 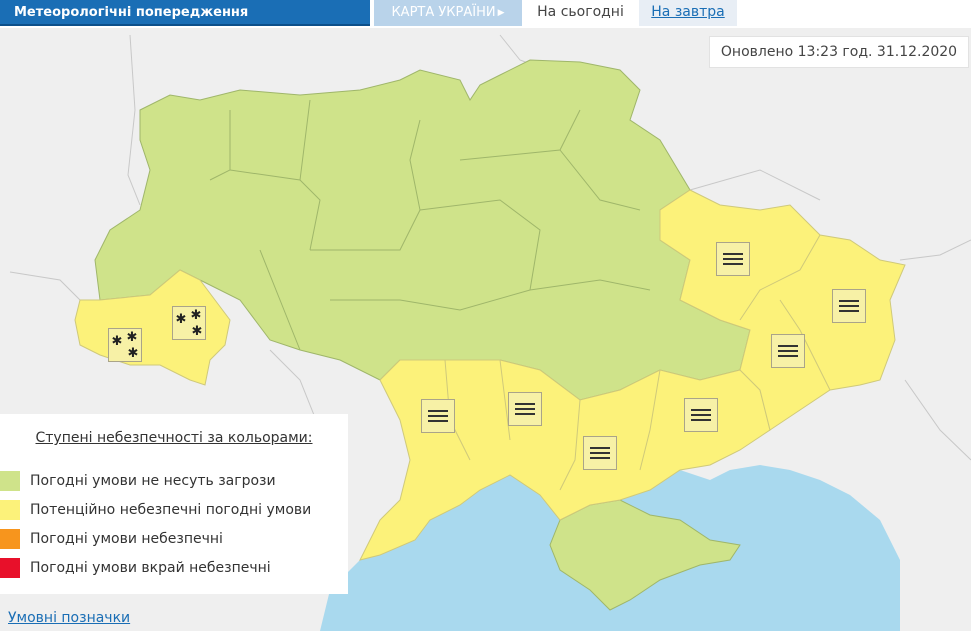 I want to click on tab-ukraine-map: КАРТА УКРАЇНИ ▶, so click(x=448, y=13).